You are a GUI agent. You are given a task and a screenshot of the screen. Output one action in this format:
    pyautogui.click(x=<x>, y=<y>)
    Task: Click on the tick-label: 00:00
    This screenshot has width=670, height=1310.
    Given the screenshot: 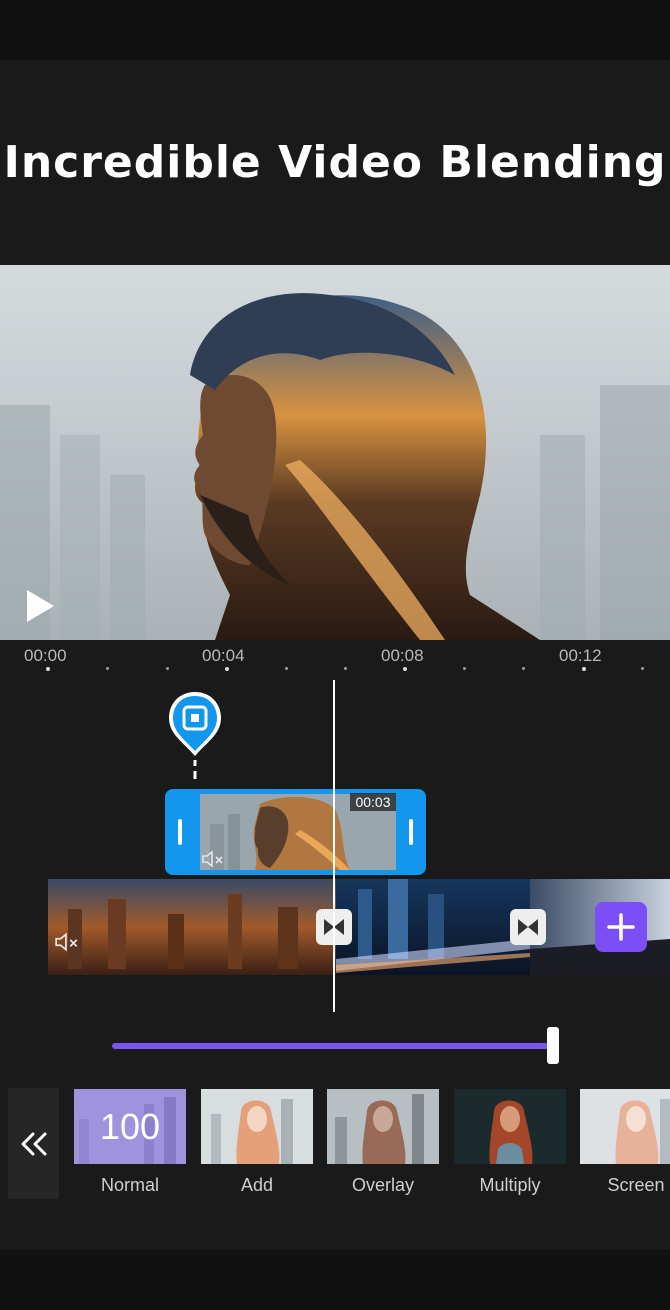 What is the action you would take?
    pyautogui.click(x=45, y=655)
    